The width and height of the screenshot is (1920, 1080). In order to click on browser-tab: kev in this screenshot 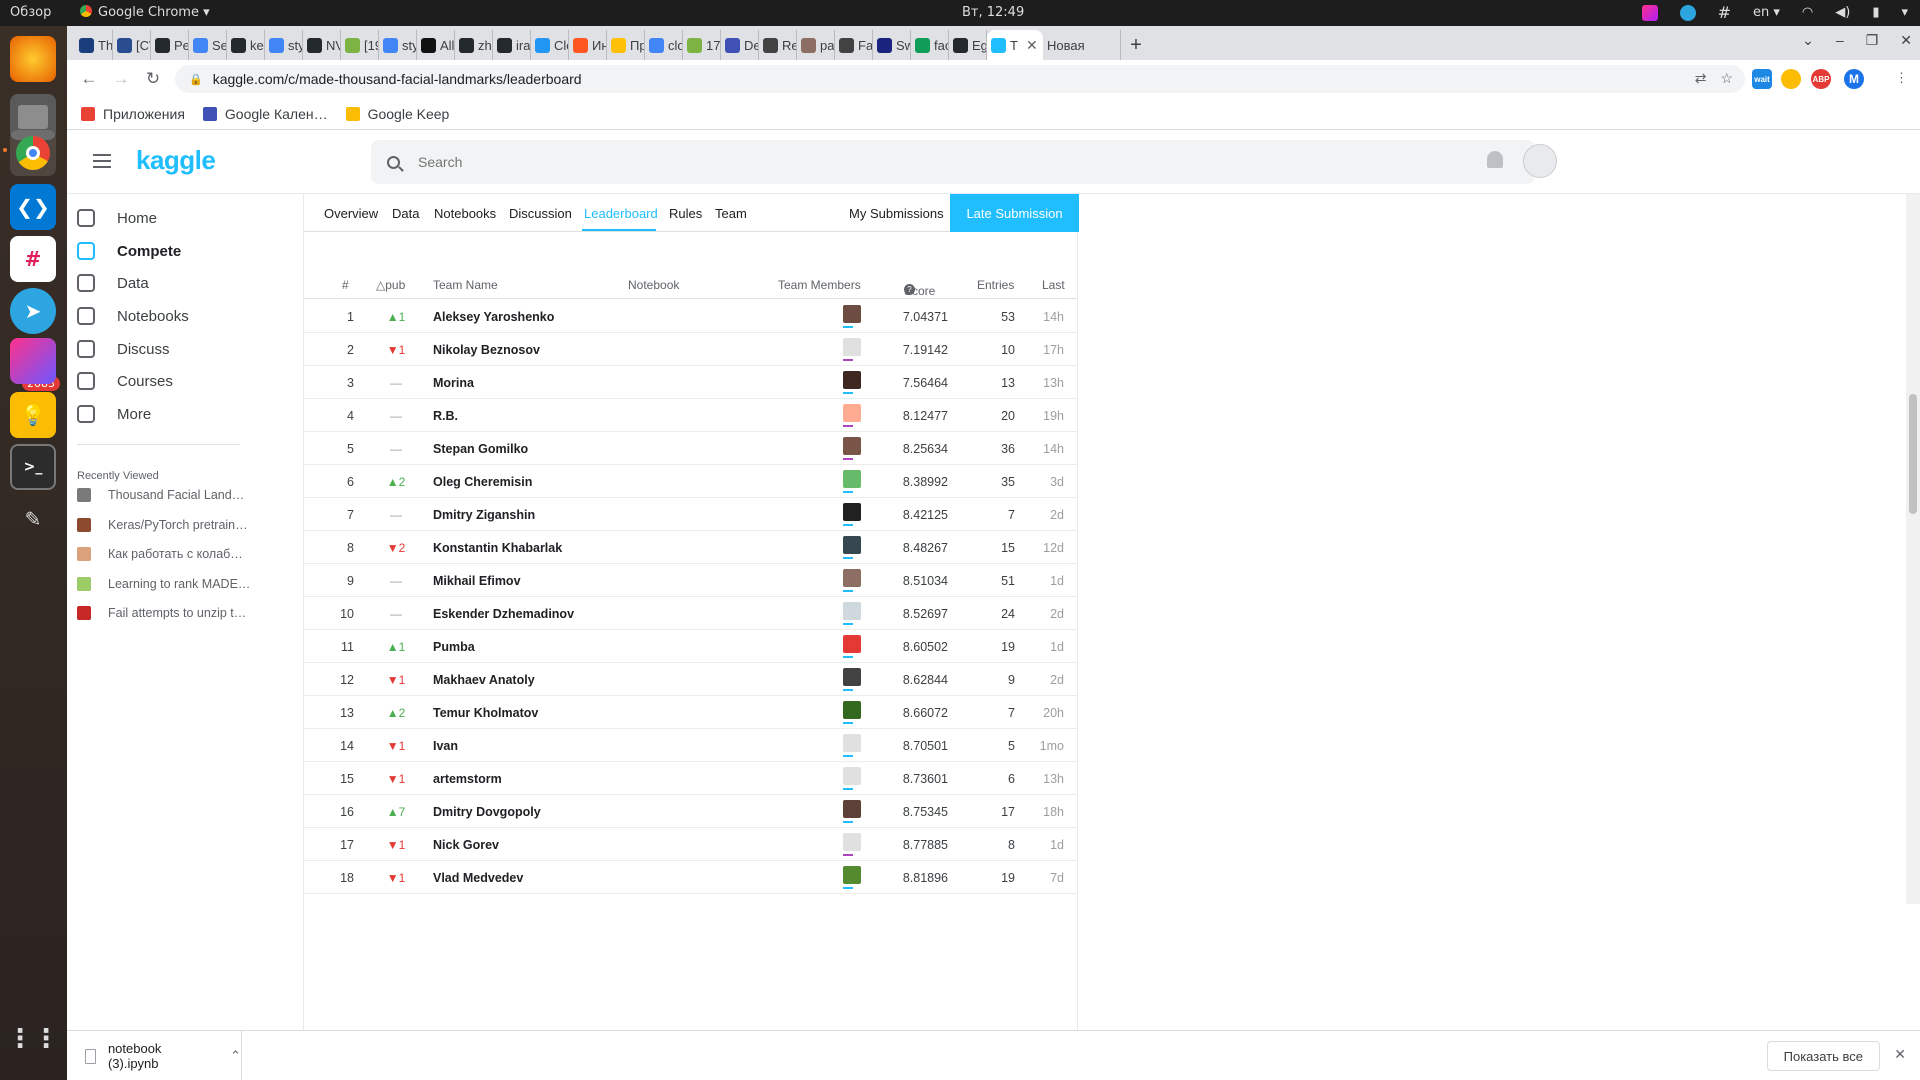, I will do `click(246, 45)`.